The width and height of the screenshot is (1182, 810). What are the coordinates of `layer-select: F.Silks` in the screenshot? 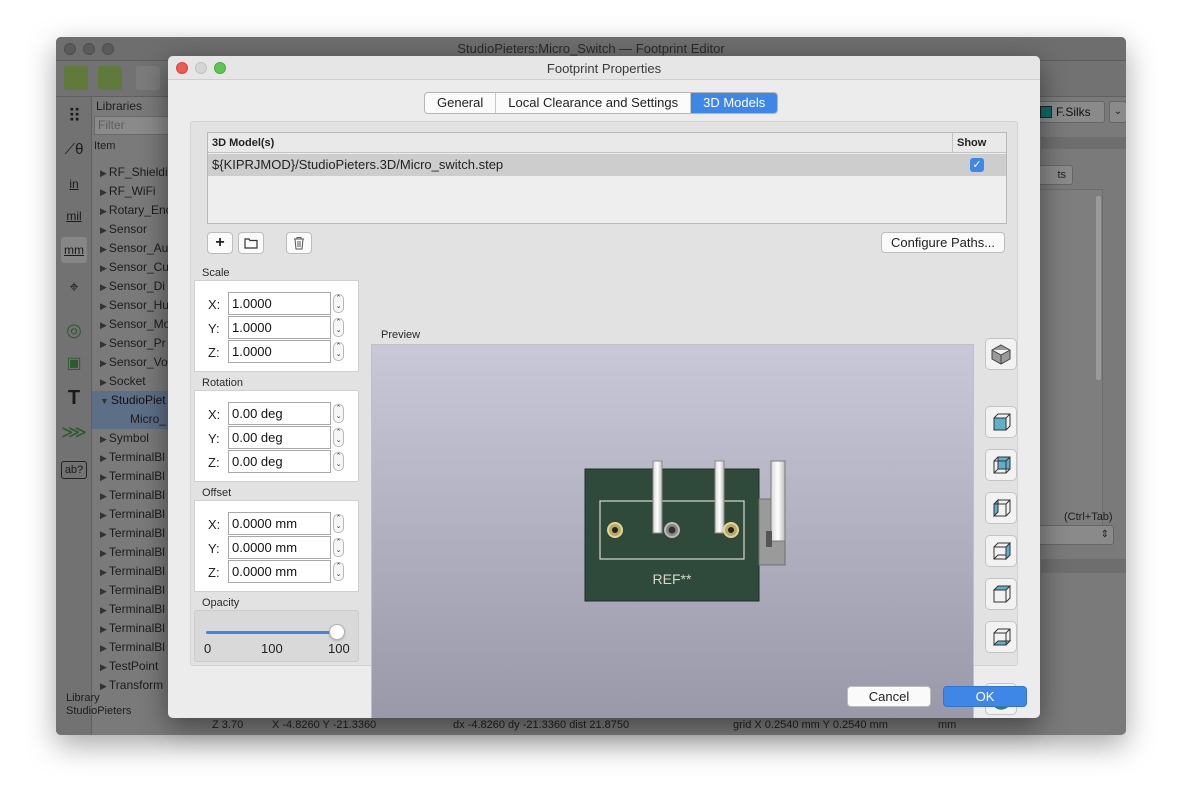 It's located at (1070, 112).